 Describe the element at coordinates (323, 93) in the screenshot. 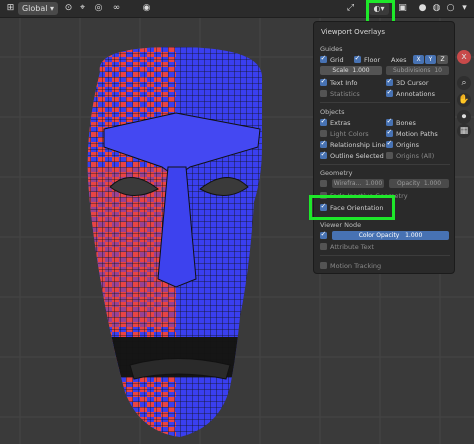

I see `statistics-checkbox` at that location.